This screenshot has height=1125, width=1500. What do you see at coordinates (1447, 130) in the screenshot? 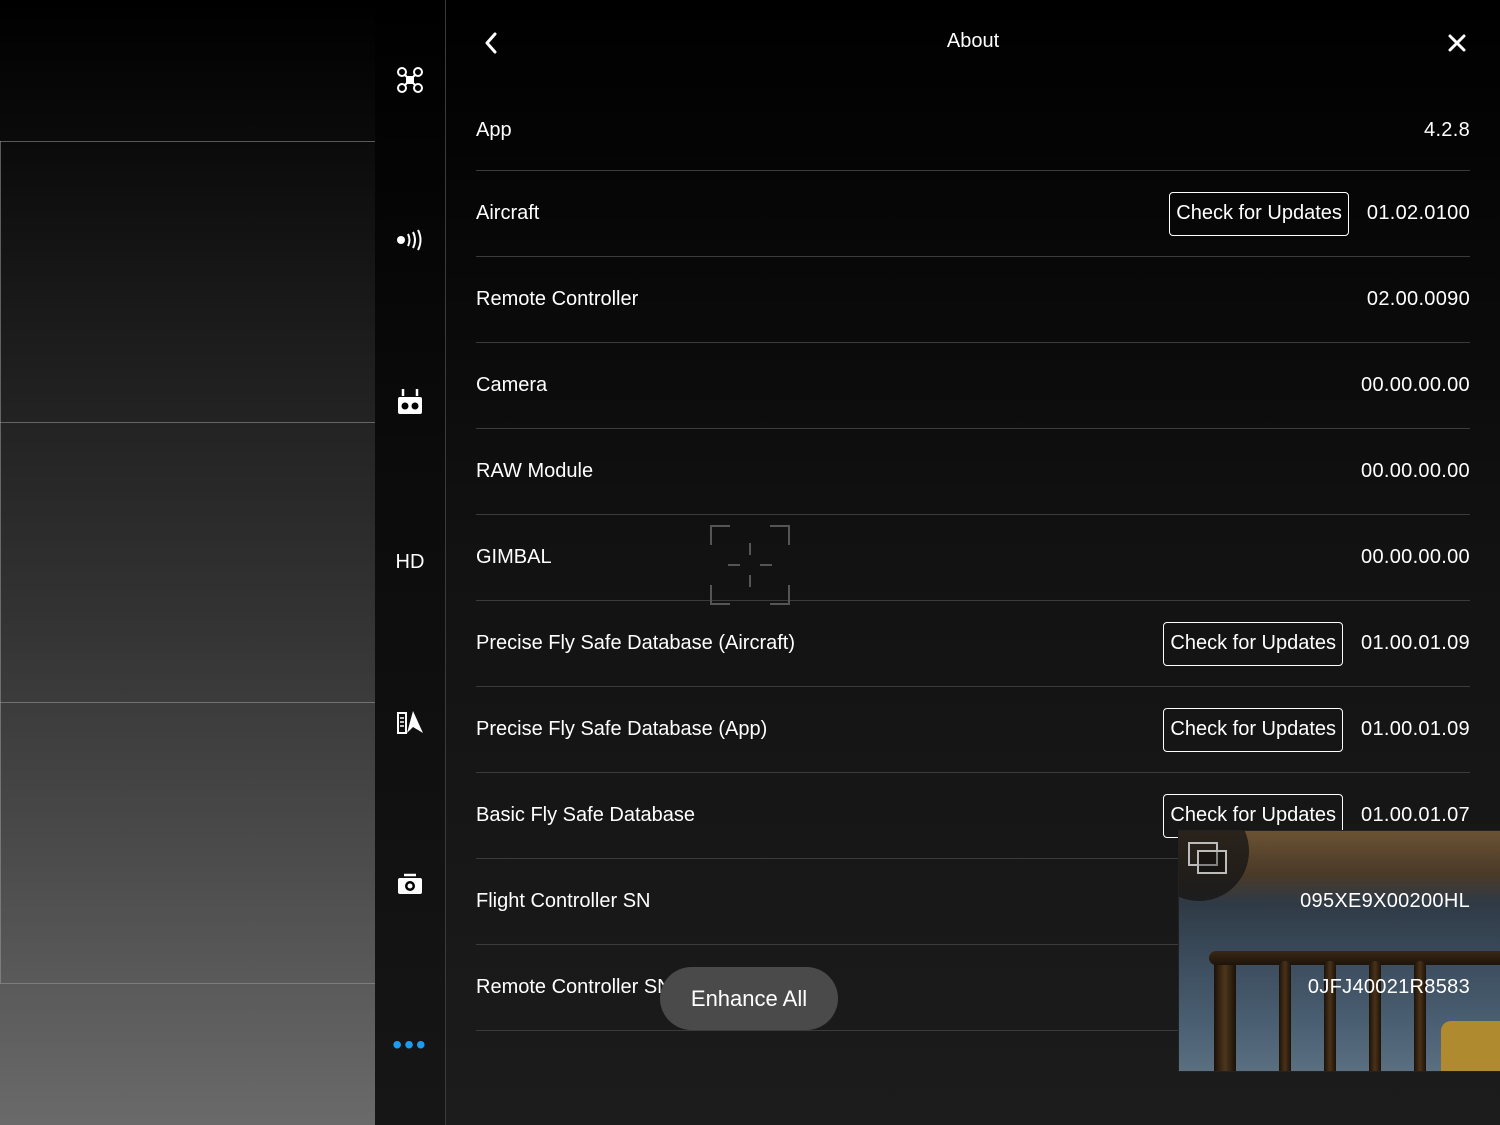
I see `row-value: 4.2.8` at bounding box center [1447, 130].